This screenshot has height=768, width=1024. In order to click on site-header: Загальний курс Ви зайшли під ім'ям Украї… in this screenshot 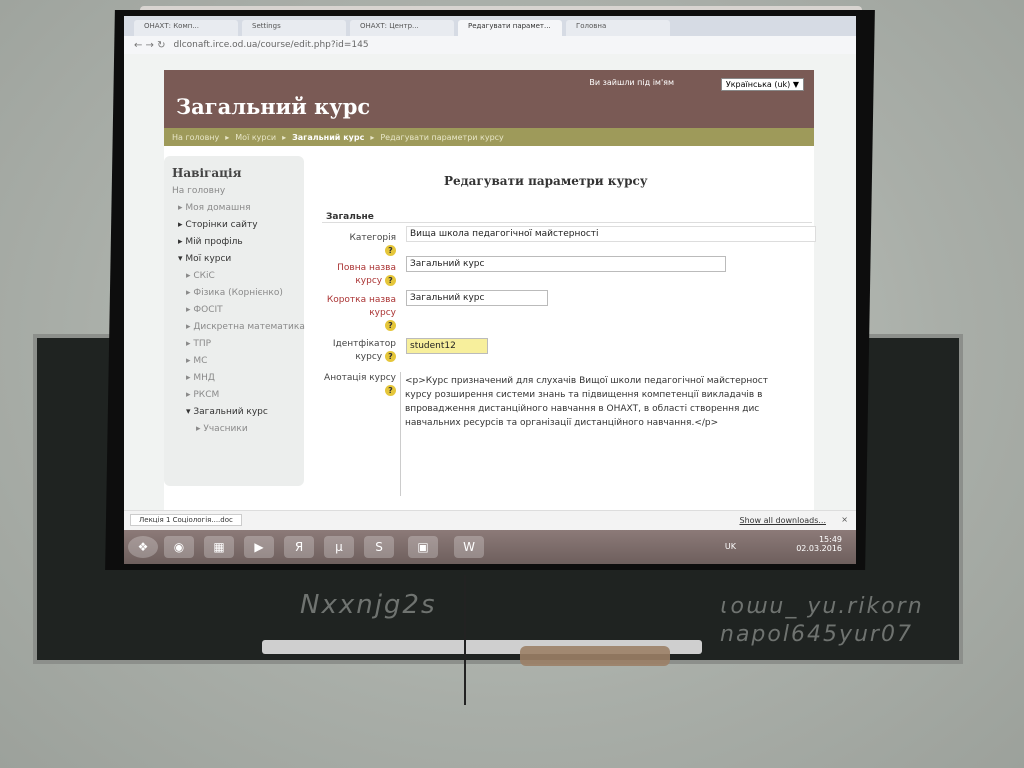, I will do `click(489, 99)`.